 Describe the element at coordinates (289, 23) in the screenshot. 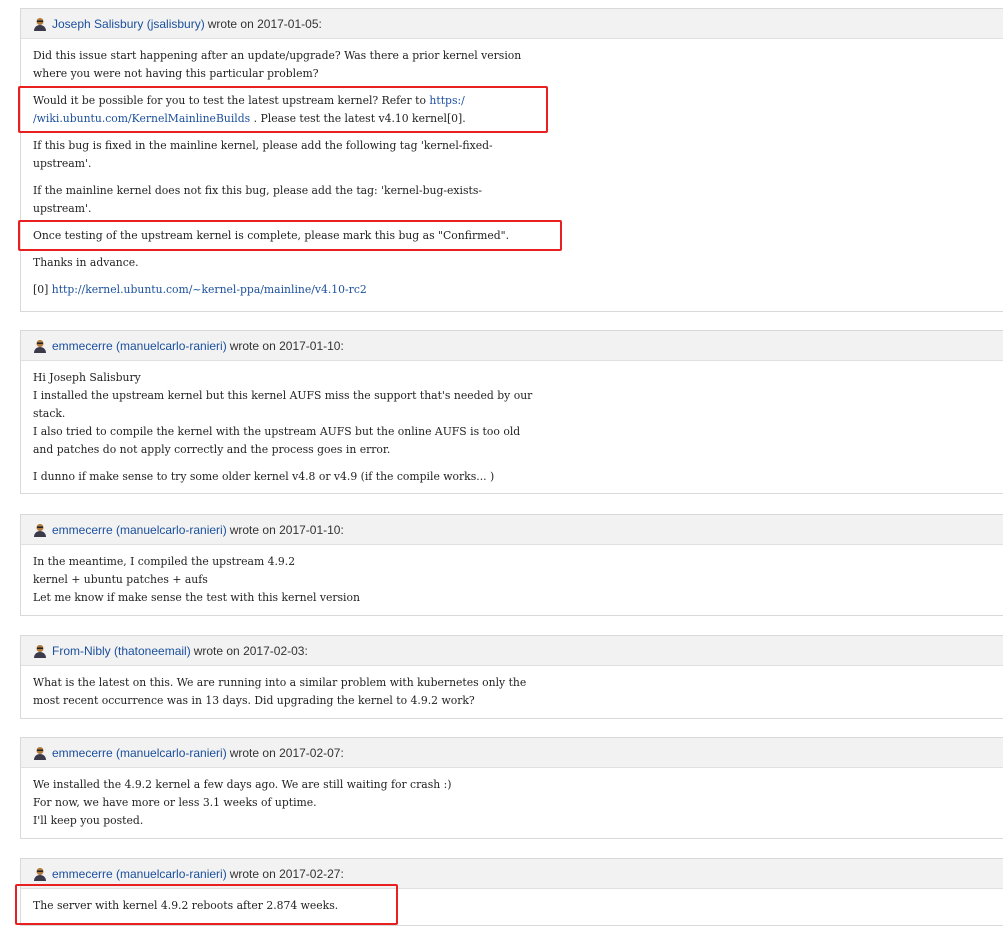

I see `comment-date: 2017-01-05:` at that location.